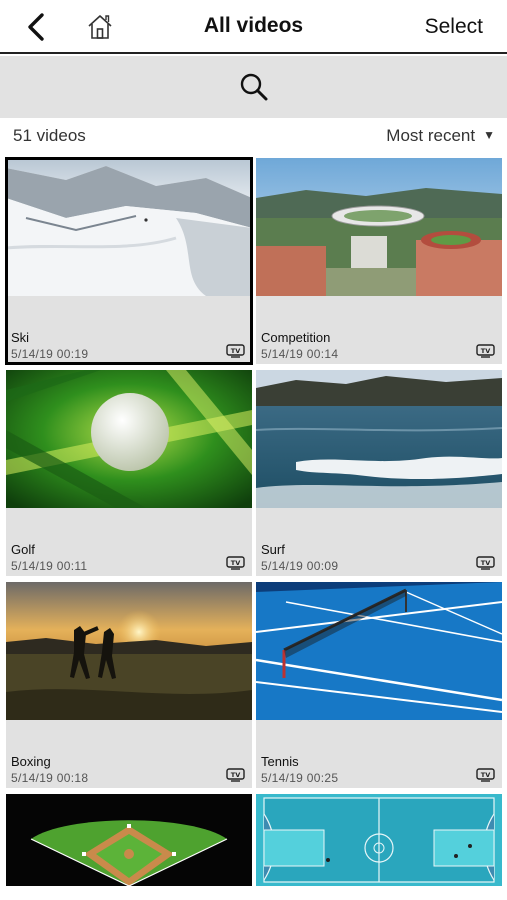 This screenshot has width=507, height=900. What do you see at coordinates (253, 27) in the screenshot?
I see `nav-header: All videos Select` at bounding box center [253, 27].